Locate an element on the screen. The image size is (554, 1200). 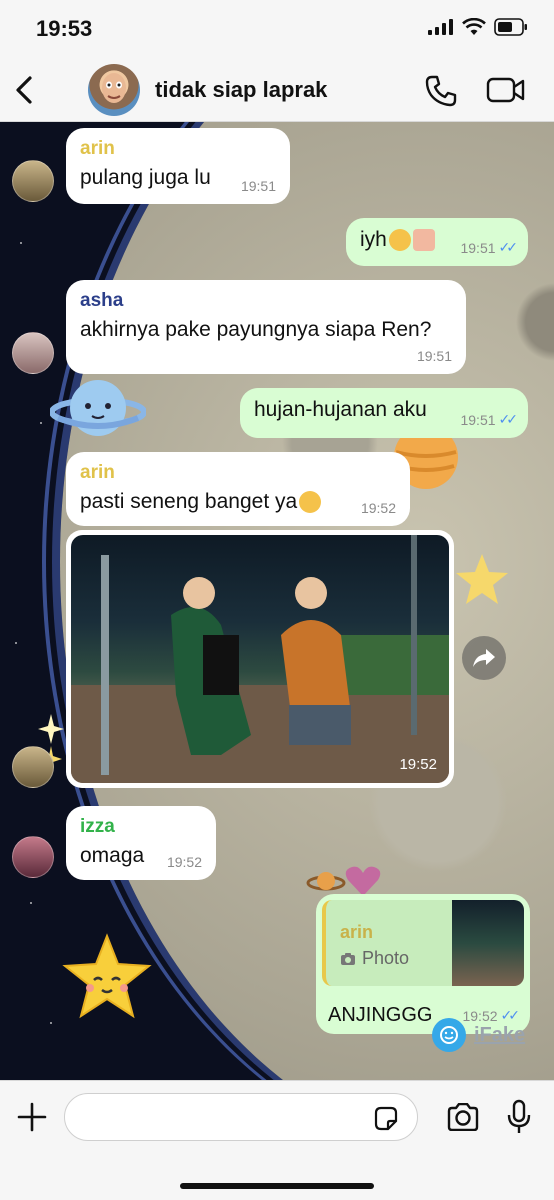
forward-button is located at coordinates (484, 658).